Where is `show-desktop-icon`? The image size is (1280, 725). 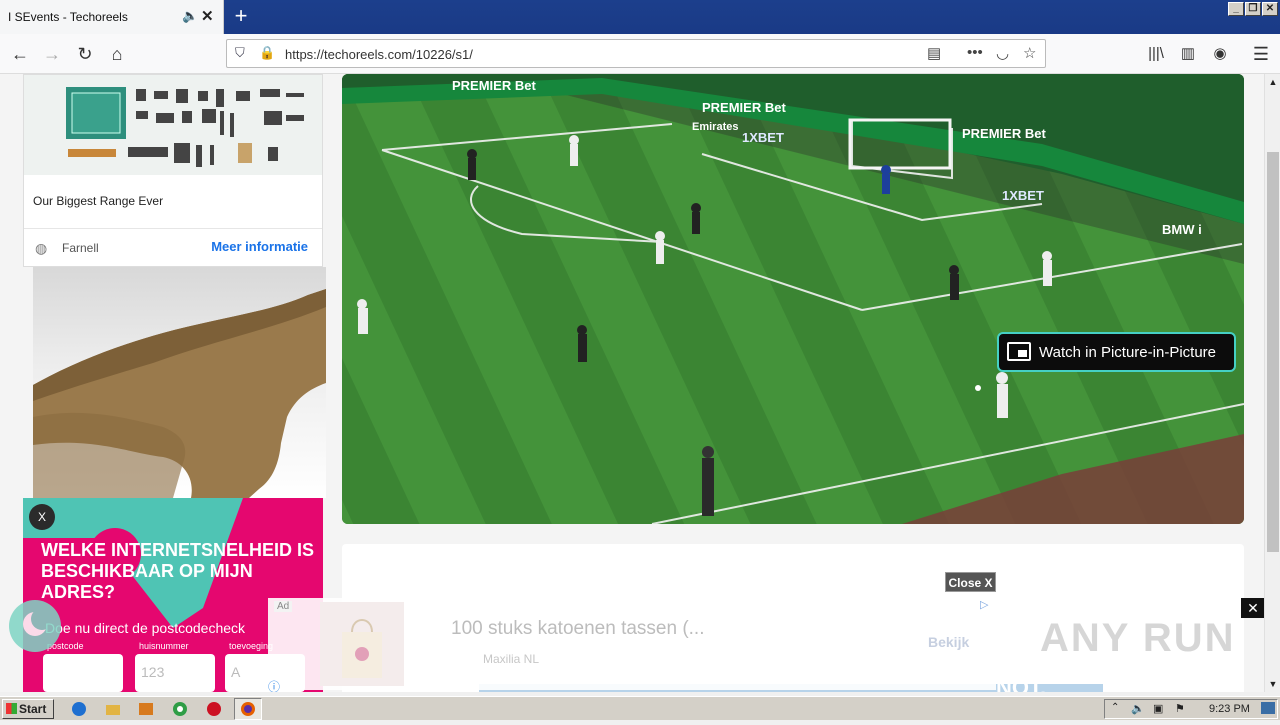 show-desktop-icon is located at coordinates (1268, 708).